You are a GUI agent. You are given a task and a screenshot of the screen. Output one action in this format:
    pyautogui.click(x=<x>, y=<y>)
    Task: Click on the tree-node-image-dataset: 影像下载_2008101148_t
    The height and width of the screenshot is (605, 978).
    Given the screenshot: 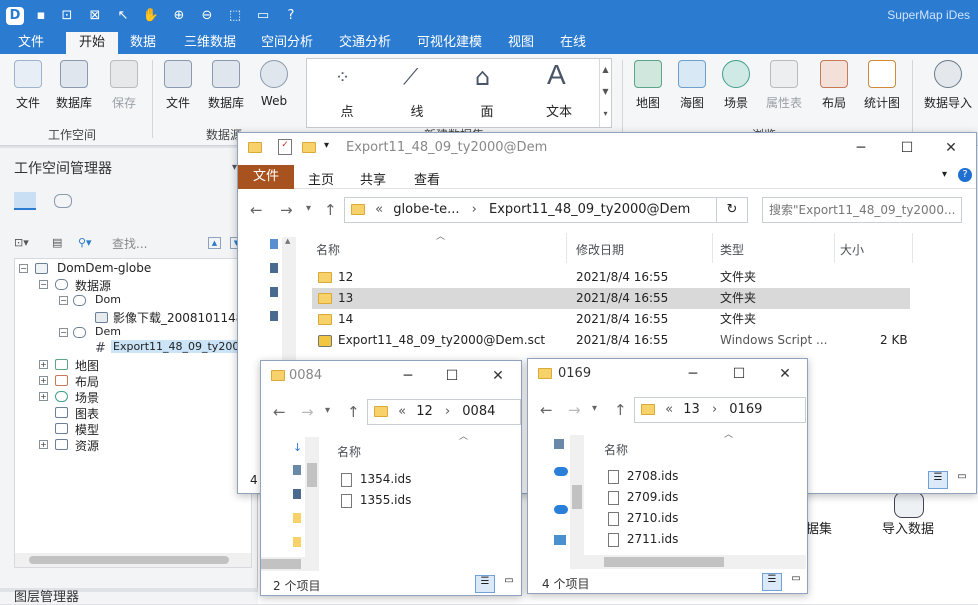 What is the action you would take?
    pyautogui.click(x=177, y=317)
    